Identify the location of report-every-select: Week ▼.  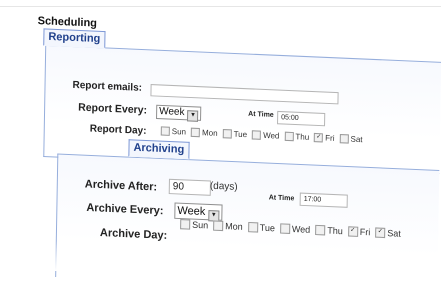
(179, 113).